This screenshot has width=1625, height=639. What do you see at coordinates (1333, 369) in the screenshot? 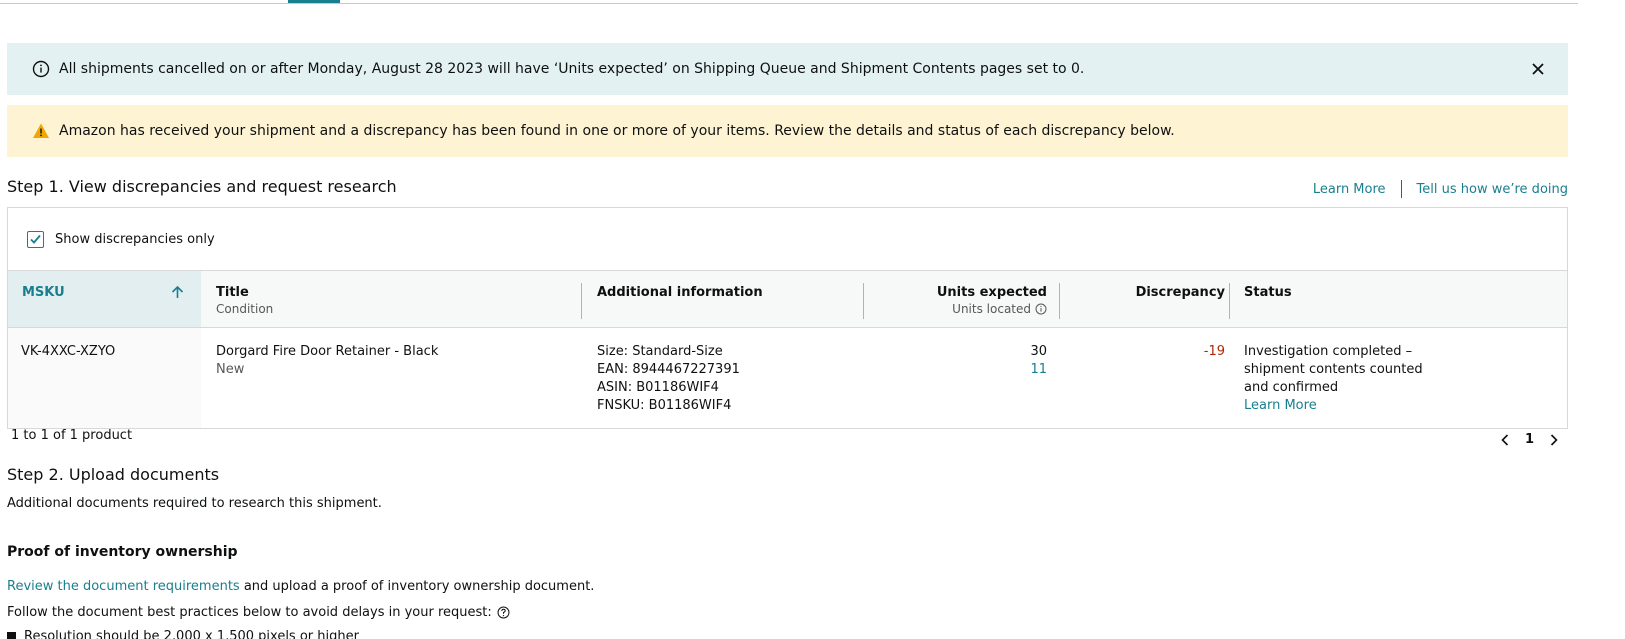
I see `status-text-line: shipment contents counted` at bounding box center [1333, 369].